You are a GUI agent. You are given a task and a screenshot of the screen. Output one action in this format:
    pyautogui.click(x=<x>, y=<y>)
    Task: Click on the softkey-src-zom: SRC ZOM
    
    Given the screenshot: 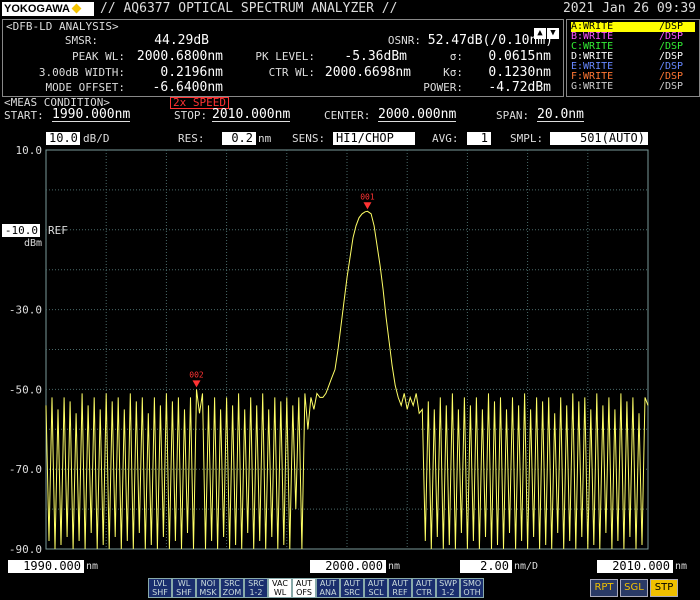 What is the action you would take?
    pyautogui.click(x=232, y=588)
    